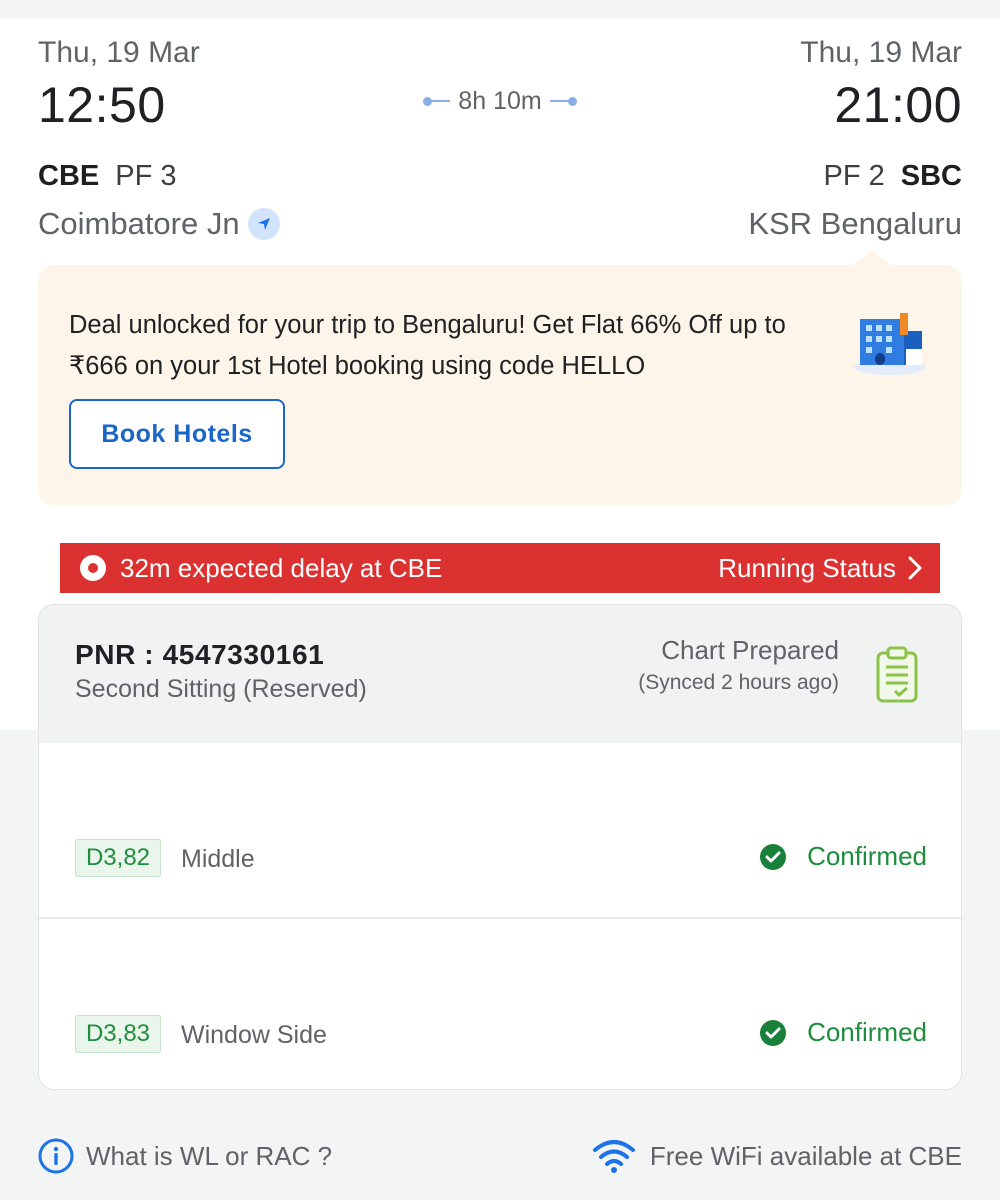  What do you see at coordinates (893, 176) in the screenshot?
I see `arrival-station-row: PF 2 SBC` at bounding box center [893, 176].